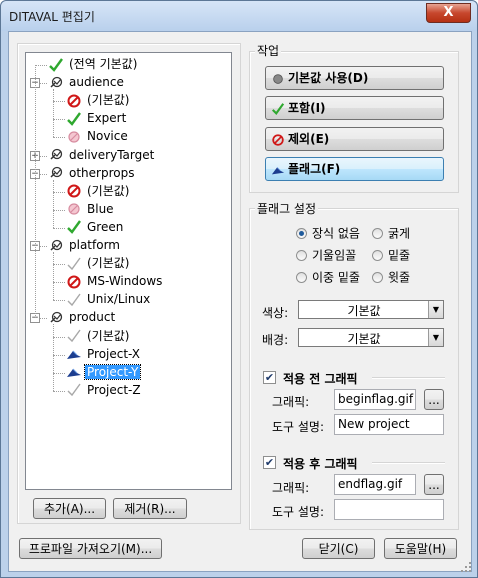 This screenshot has width=478, height=578. Describe the element at coordinates (338, 548) in the screenshot. I see `close-button: 닫기(C)` at that location.